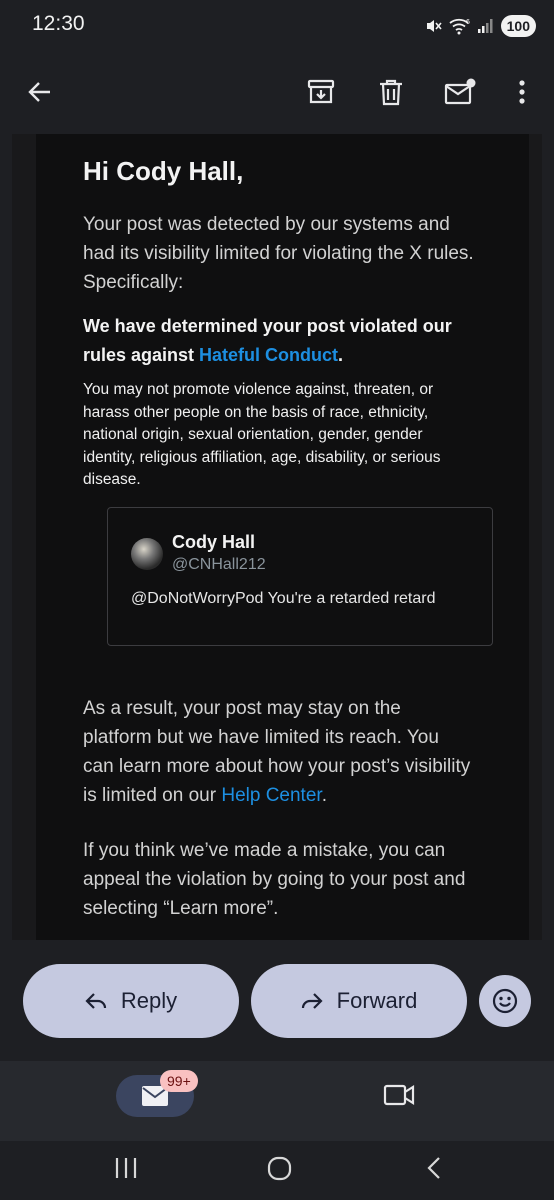 This screenshot has height=1200, width=554. What do you see at coordinates (179, 1081) in the screenshot?
I see `unread-badge: 99+` at bounding box center [179, 1081].